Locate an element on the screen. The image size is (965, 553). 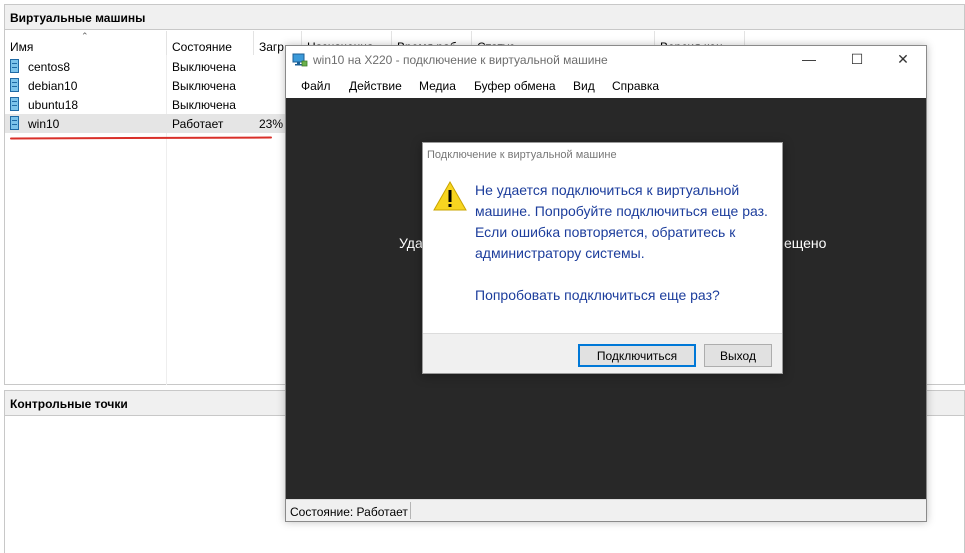
status-divider is located at coordinates (410, 510).